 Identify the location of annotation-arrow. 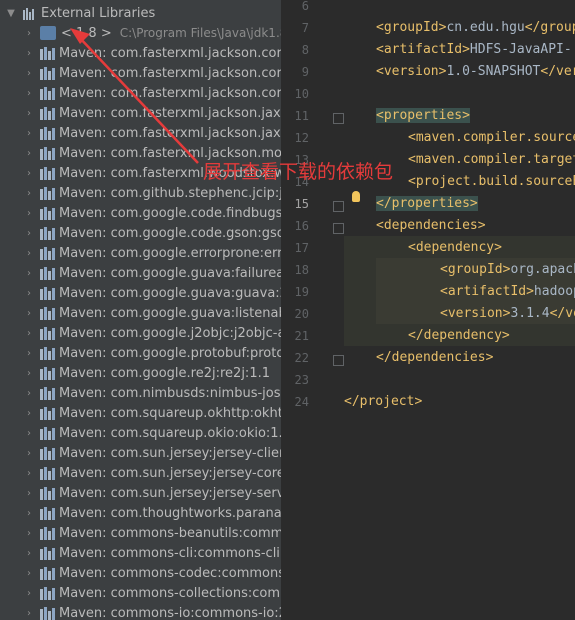
(134, 96).